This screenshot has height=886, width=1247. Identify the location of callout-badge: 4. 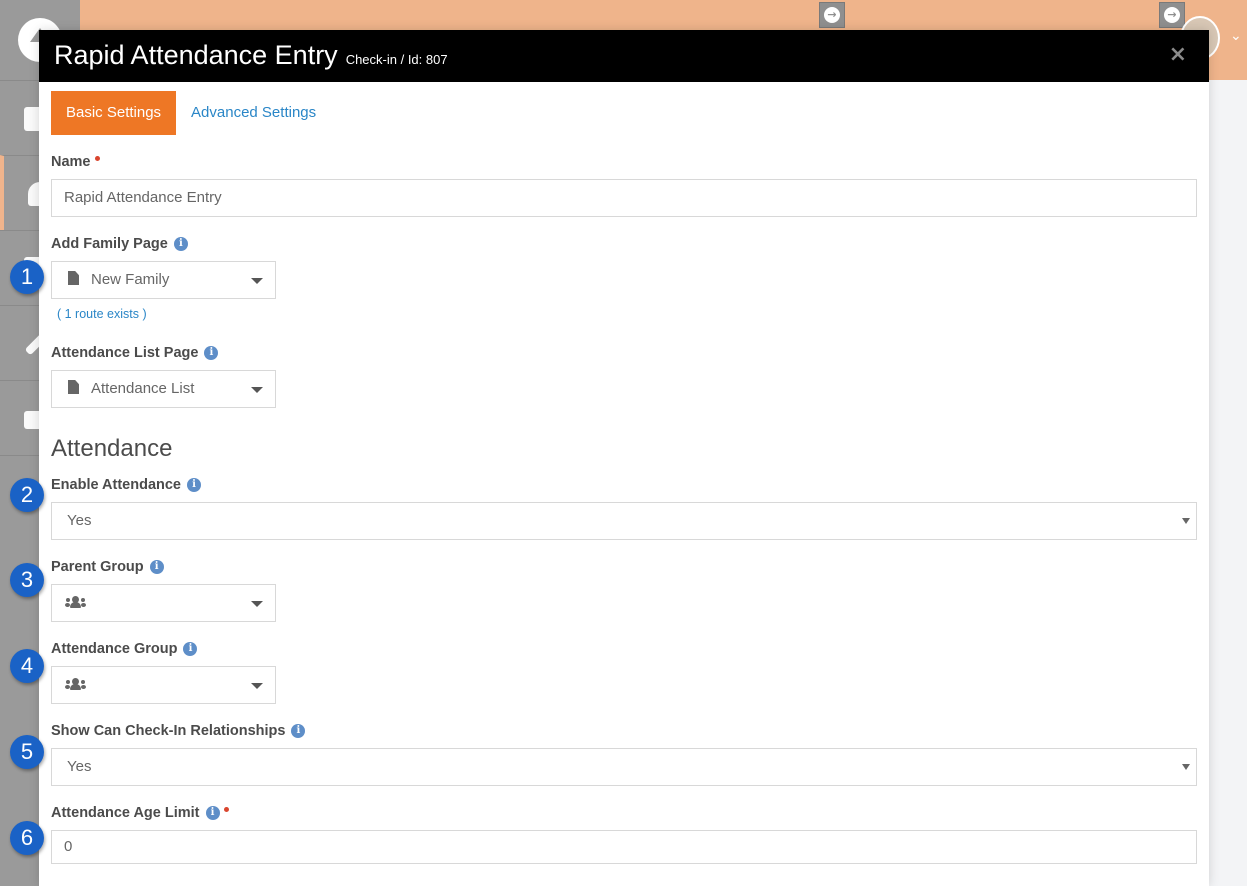
(27, 666).